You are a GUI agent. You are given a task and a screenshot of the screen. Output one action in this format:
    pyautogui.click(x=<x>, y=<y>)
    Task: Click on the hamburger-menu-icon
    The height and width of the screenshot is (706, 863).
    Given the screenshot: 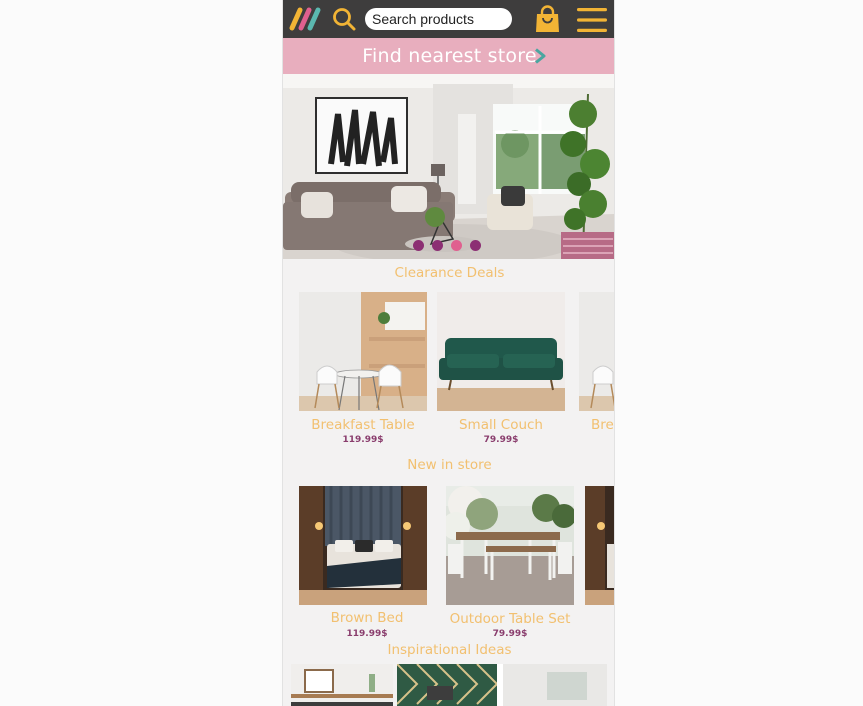 What is the action you would take?
    pyautogui.click(x=592, y=20)
    